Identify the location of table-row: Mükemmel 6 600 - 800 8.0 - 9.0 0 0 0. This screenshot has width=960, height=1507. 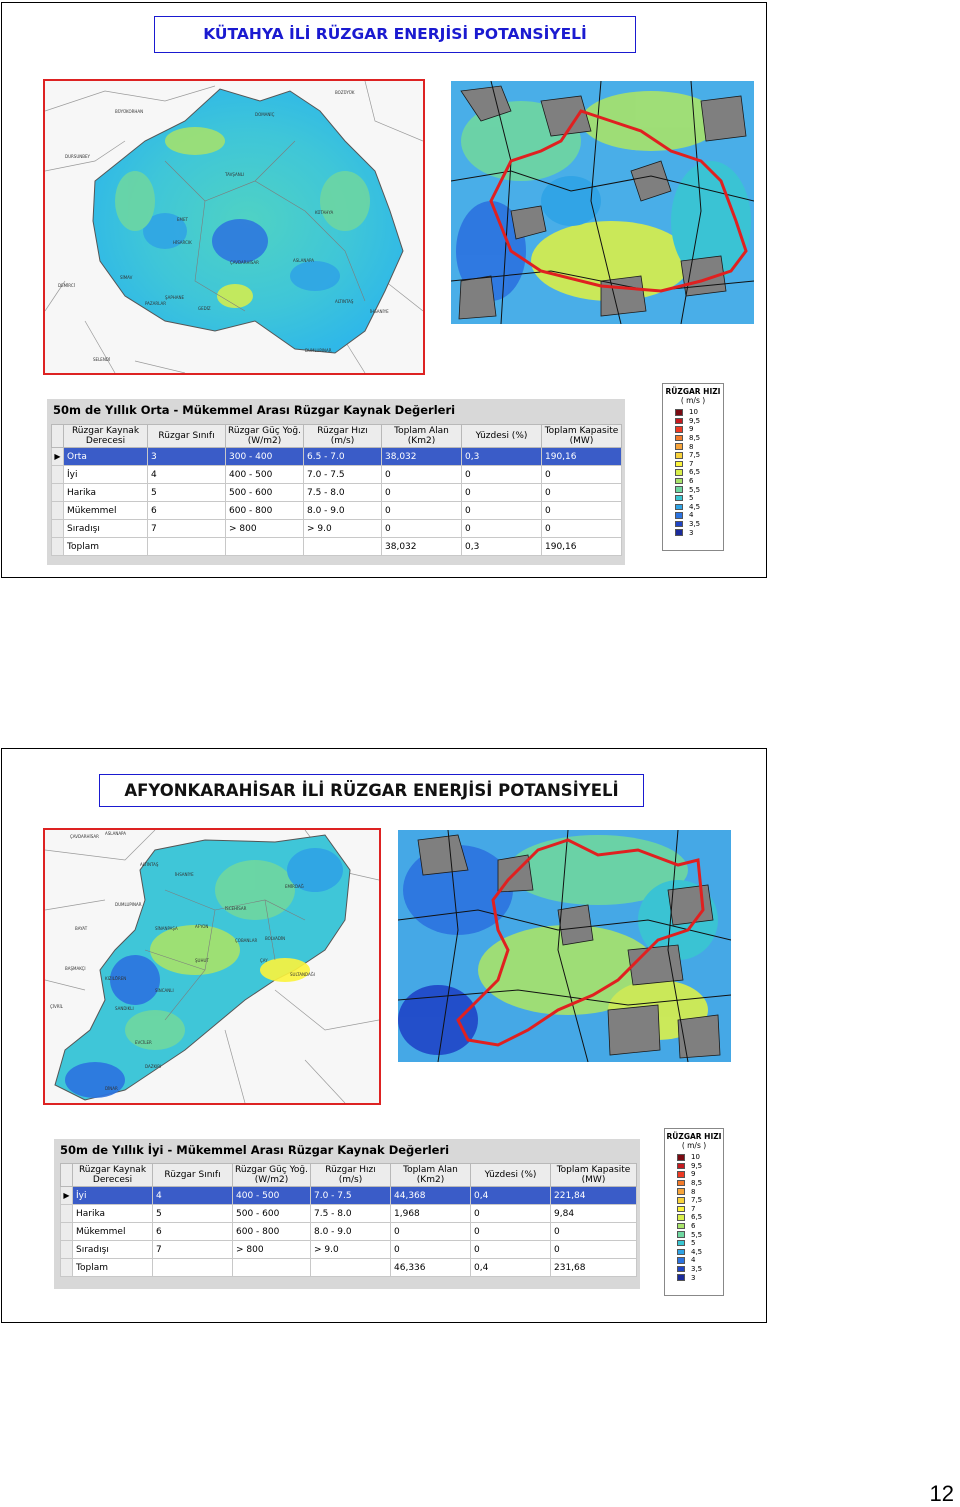
(348, 1231).